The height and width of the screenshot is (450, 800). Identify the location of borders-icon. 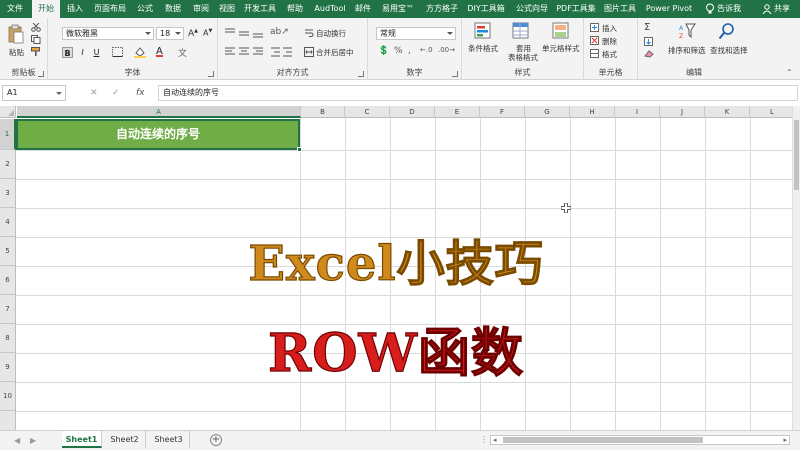
(118, 52).